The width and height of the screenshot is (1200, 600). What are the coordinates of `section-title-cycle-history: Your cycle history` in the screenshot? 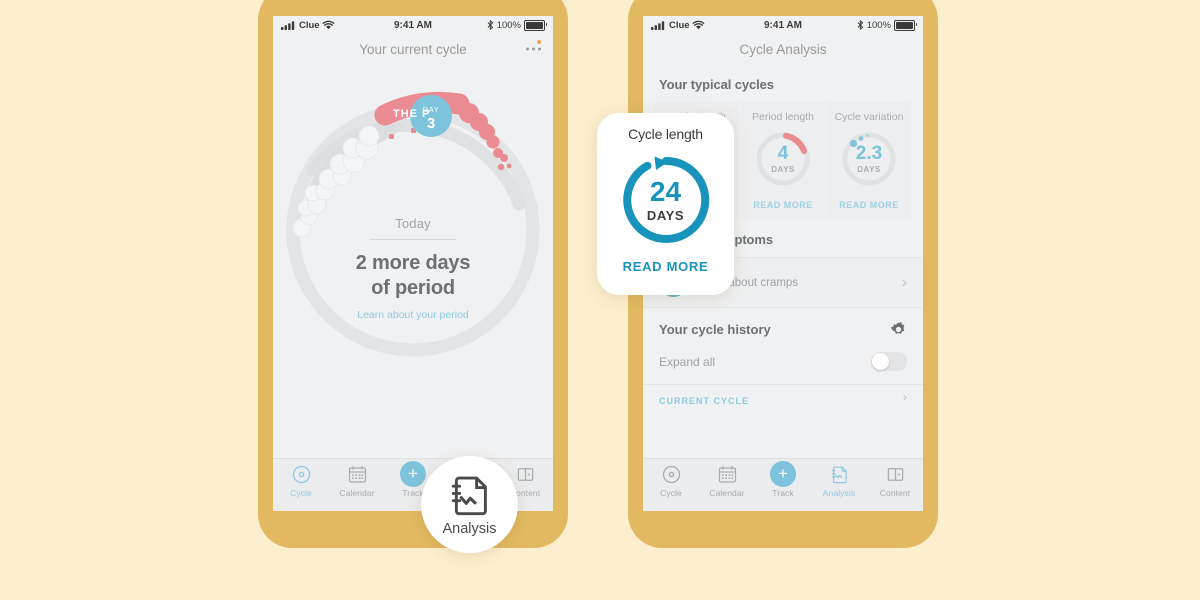 It's located at (715, 329).